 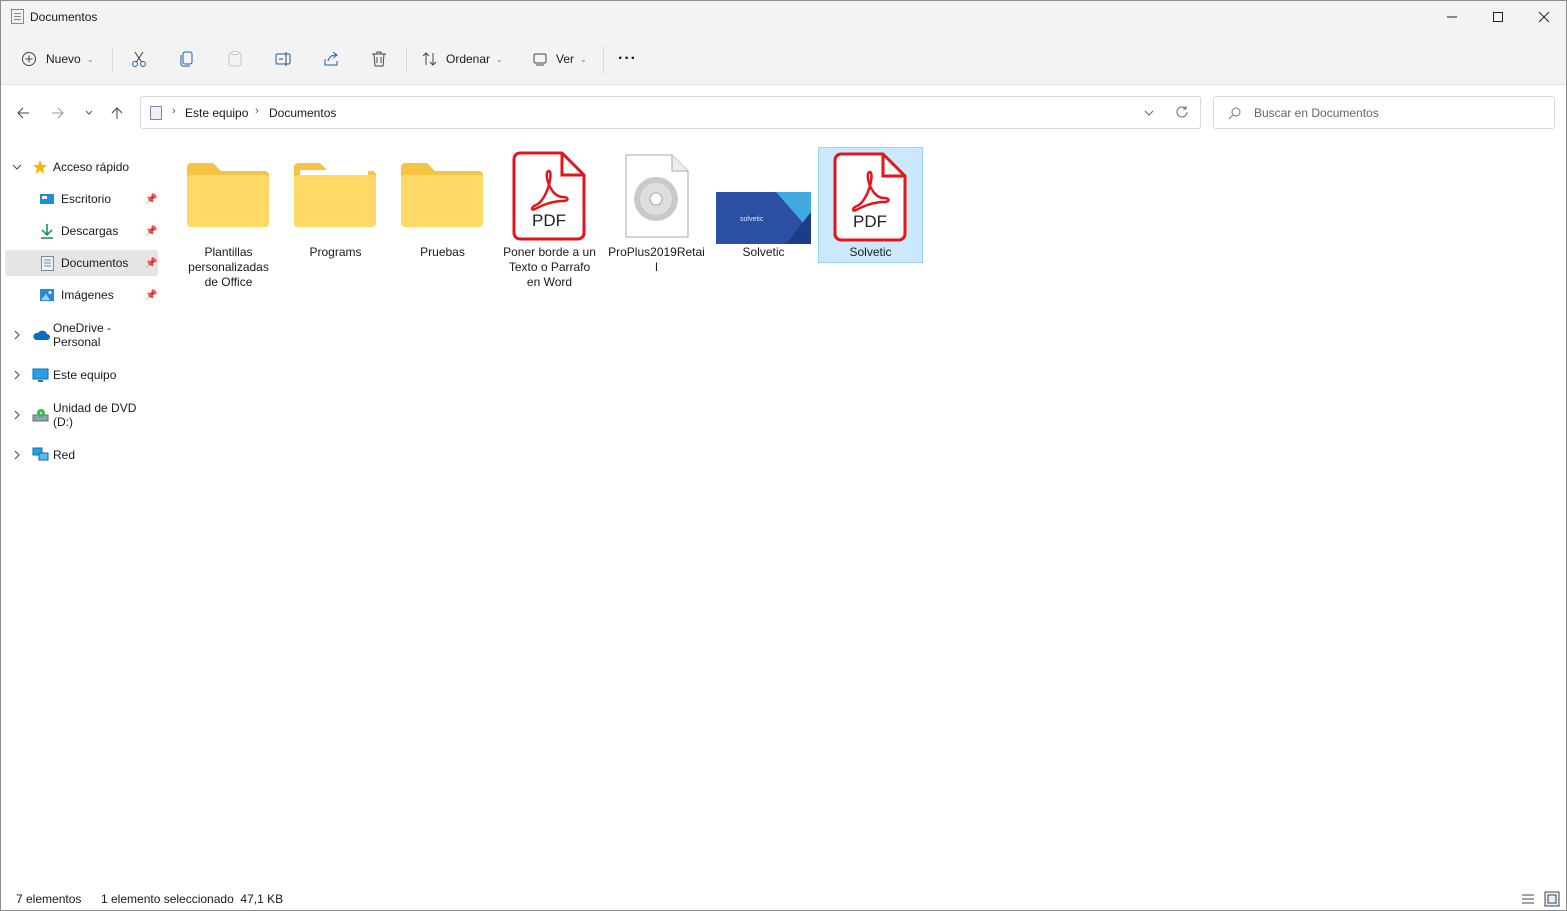 I want to click on share-button, so click(x=331, y=59).